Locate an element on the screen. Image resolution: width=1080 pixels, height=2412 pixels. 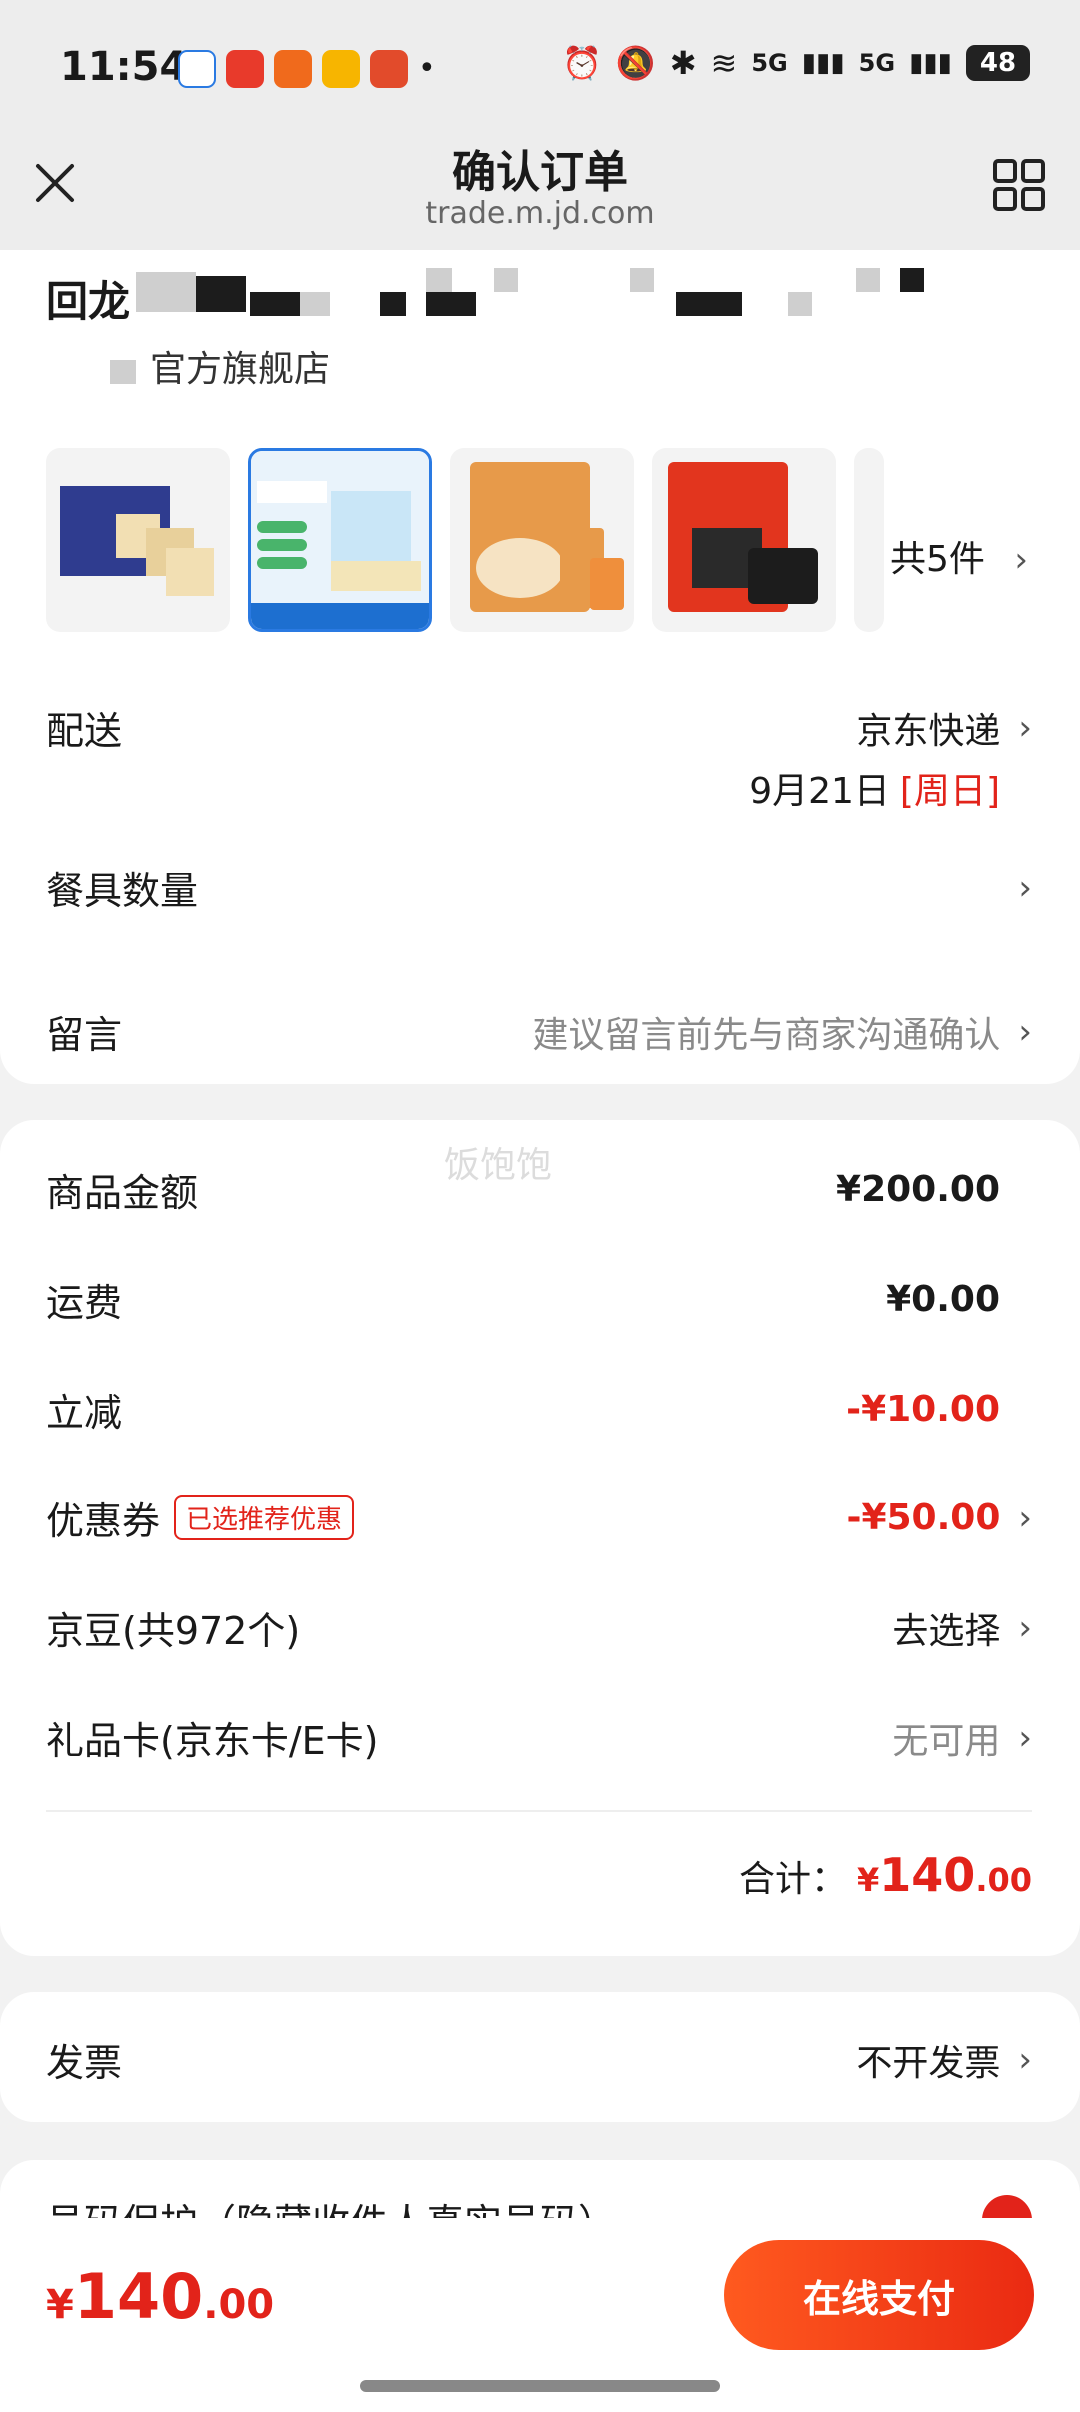
page-header: 确认订单 trade.m.jd.com is located at coordinates (540, 185).